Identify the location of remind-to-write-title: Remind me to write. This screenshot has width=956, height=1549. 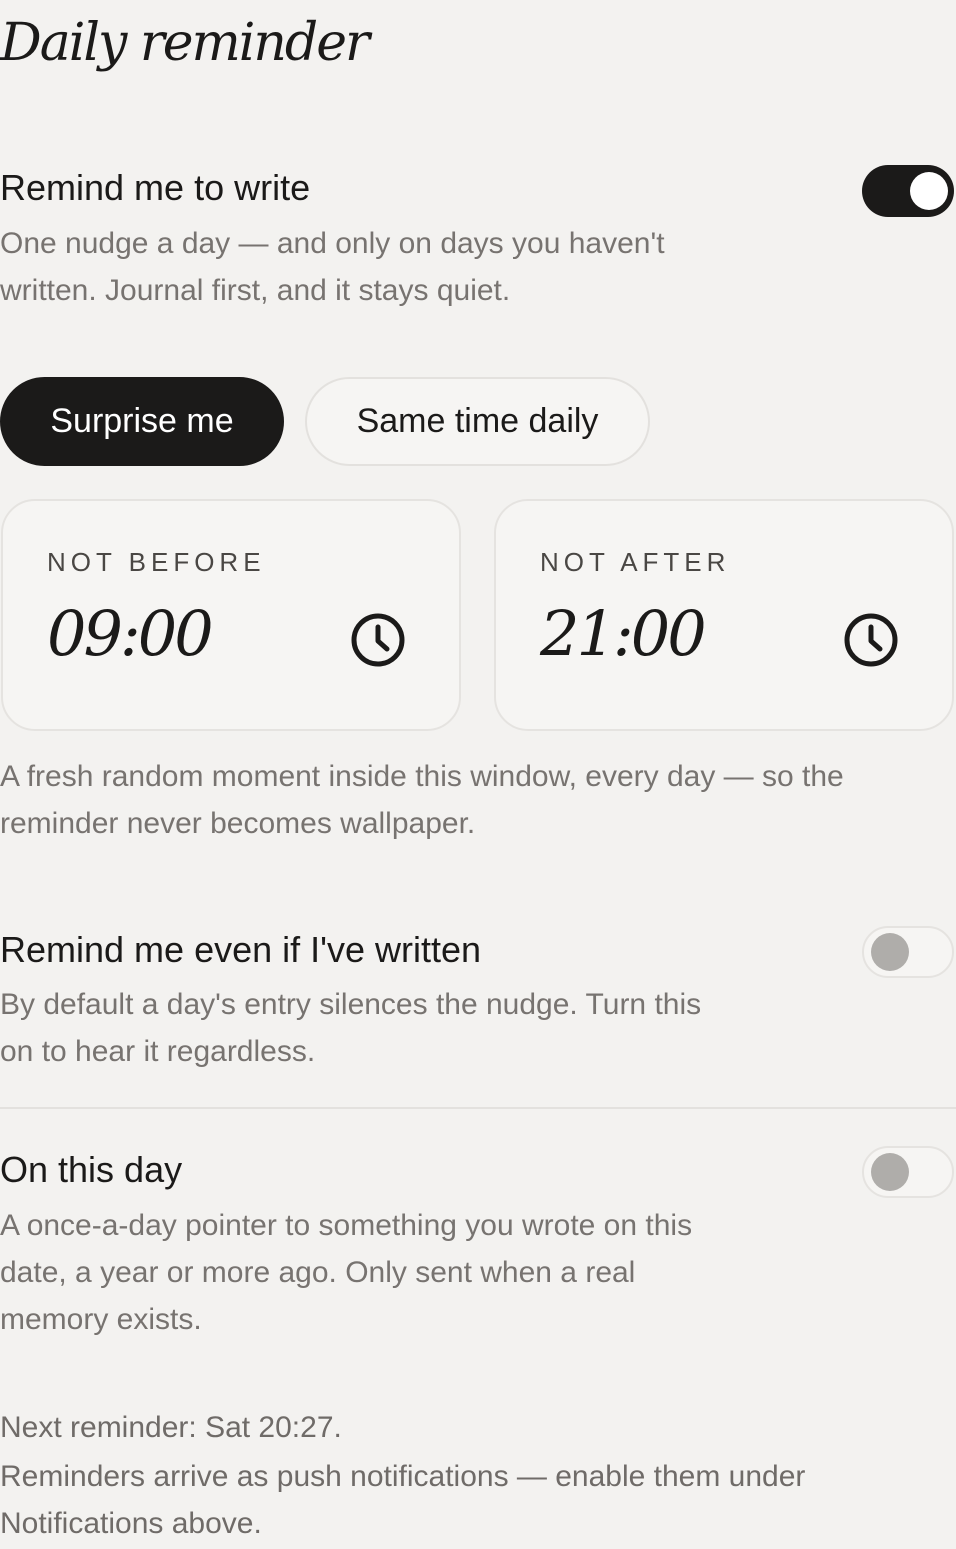
(155, 187).